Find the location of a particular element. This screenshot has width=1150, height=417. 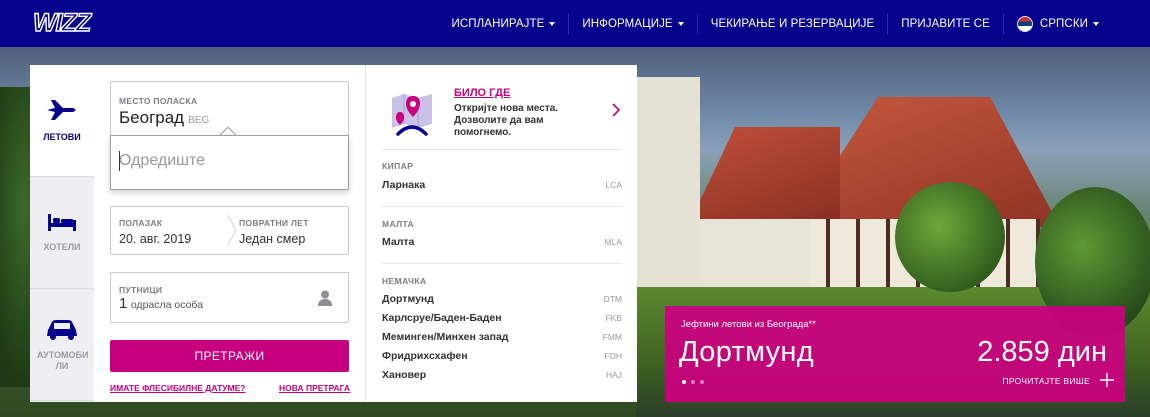

promo-label: Јефтини летови из Београда** is located at coordinates (748, 324).